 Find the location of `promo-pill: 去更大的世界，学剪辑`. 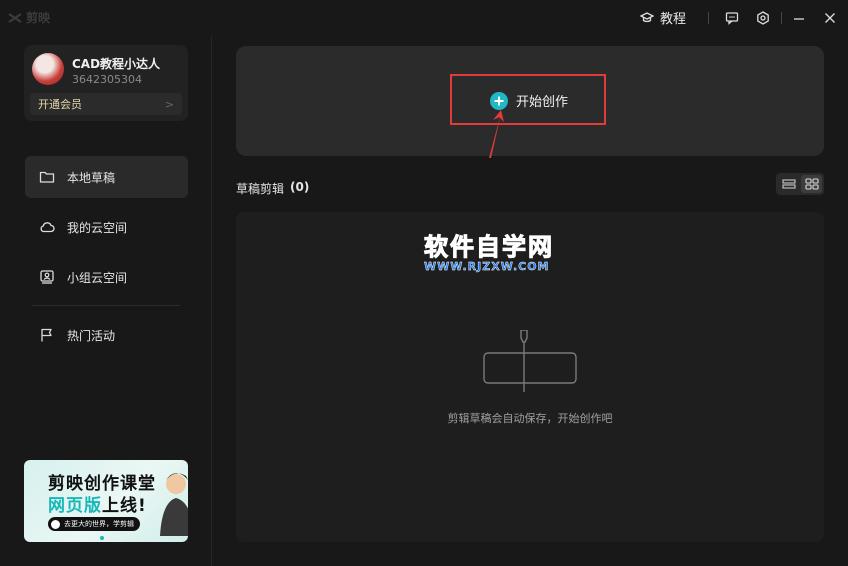

promo-pill: 去更大的世界，学剪辑 is located at coordinates (94, 524).